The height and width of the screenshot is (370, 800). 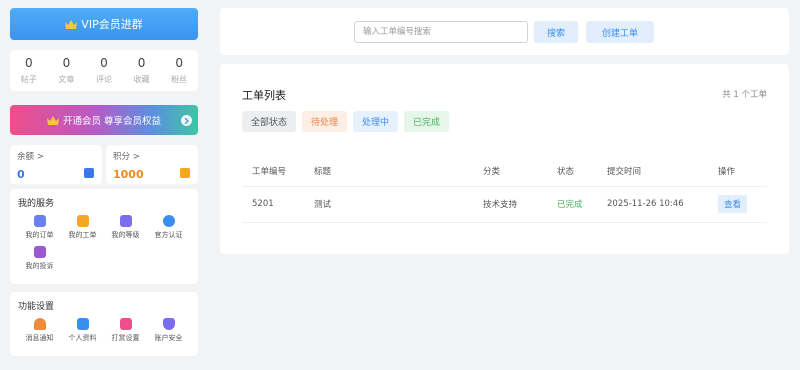 I want to click on ticket-id: 5201, so click(x=273, y=204).